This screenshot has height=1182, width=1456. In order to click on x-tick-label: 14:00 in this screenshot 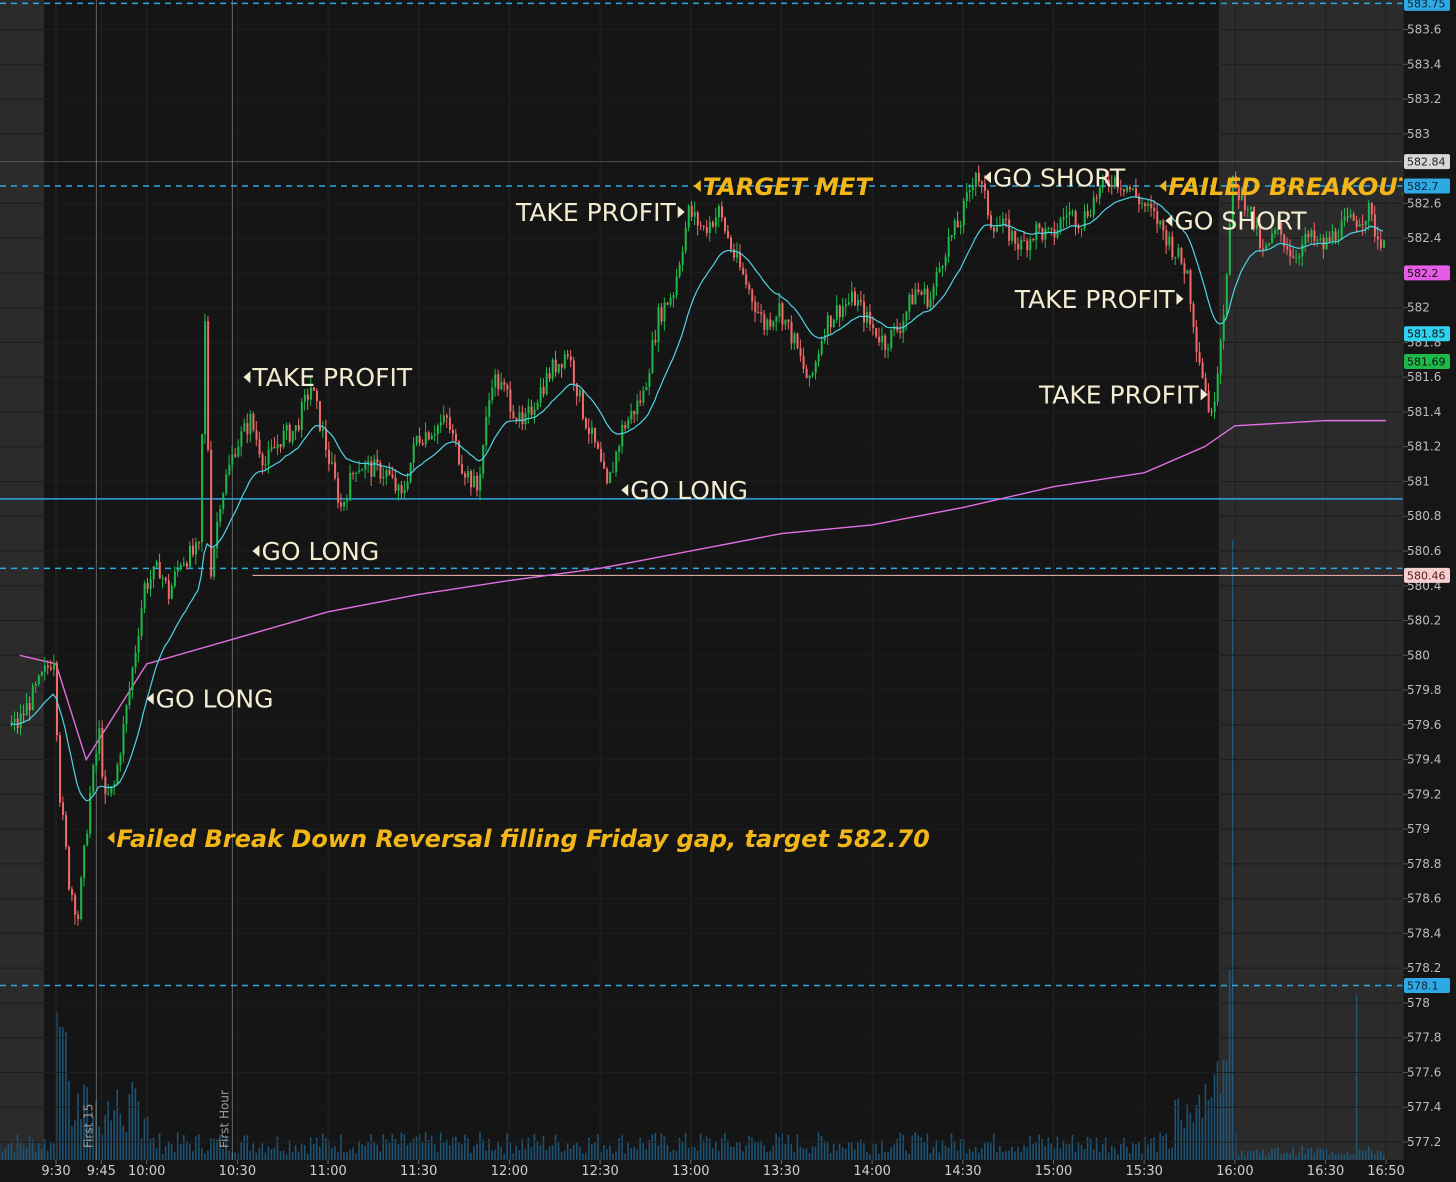, I will do `click(871, 1171)`.